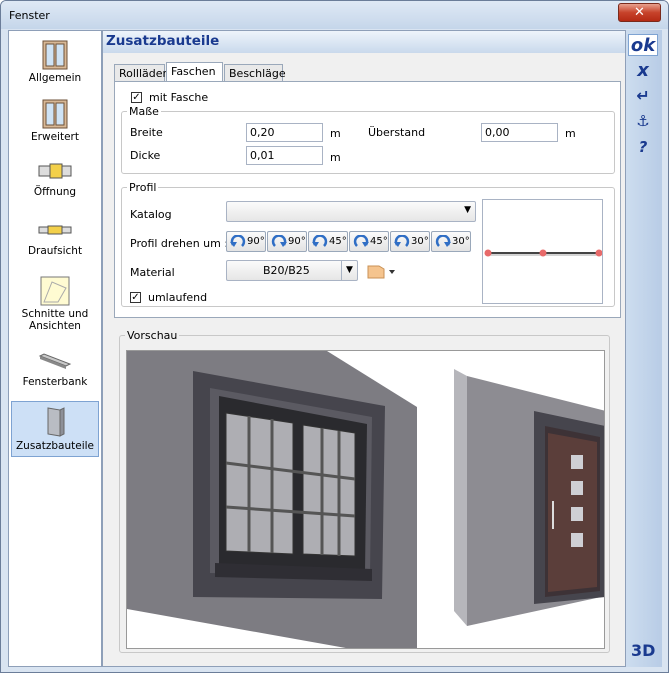 This screenshot has height=673, width=669. I want to click on anchor-icon: ⚓, so click(643, 123).